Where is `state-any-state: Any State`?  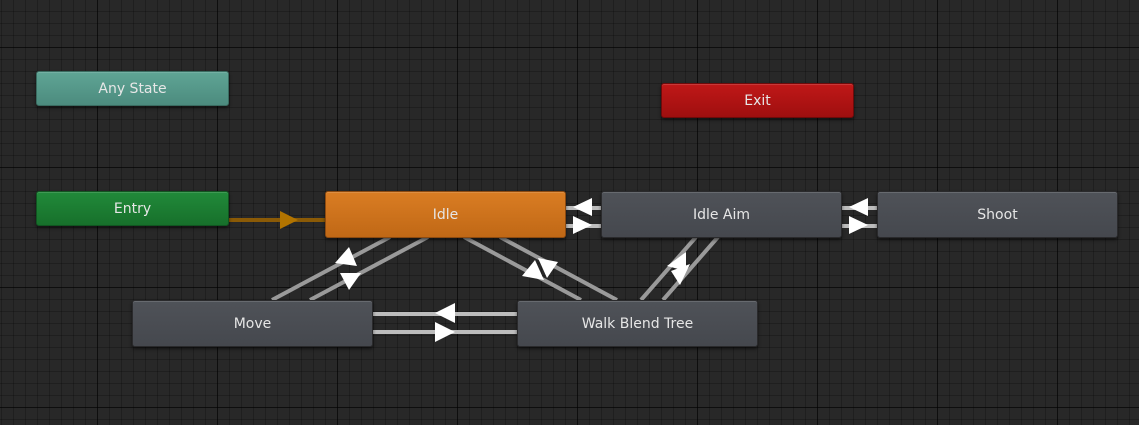
state-any-state: Any State is located at coordinates (132, 88).